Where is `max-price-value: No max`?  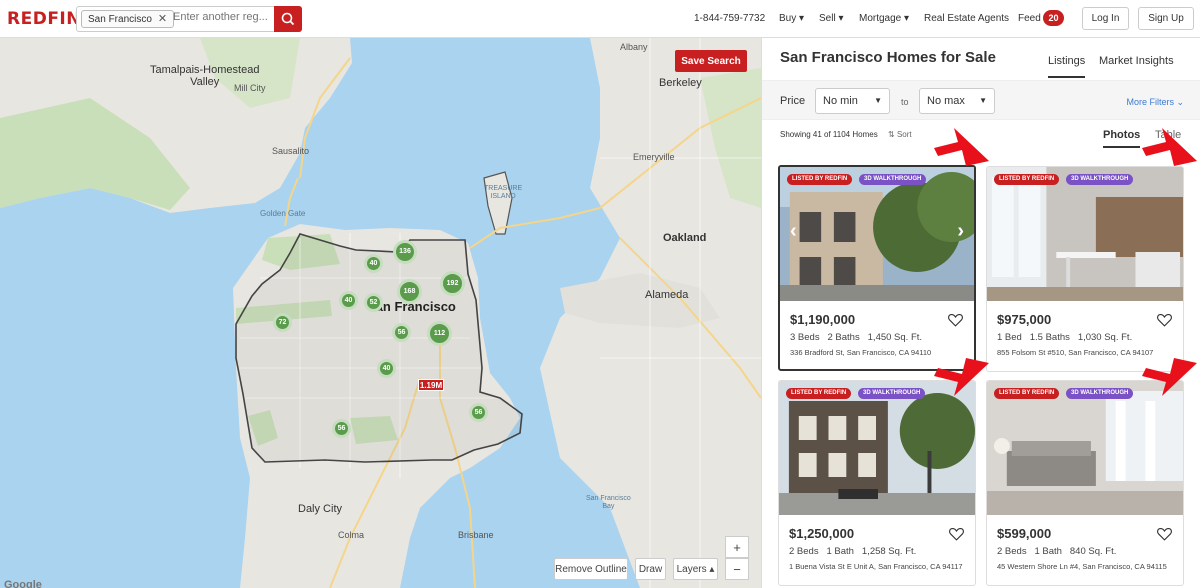
max-price-value: No max is located at coordinates (946, 101).